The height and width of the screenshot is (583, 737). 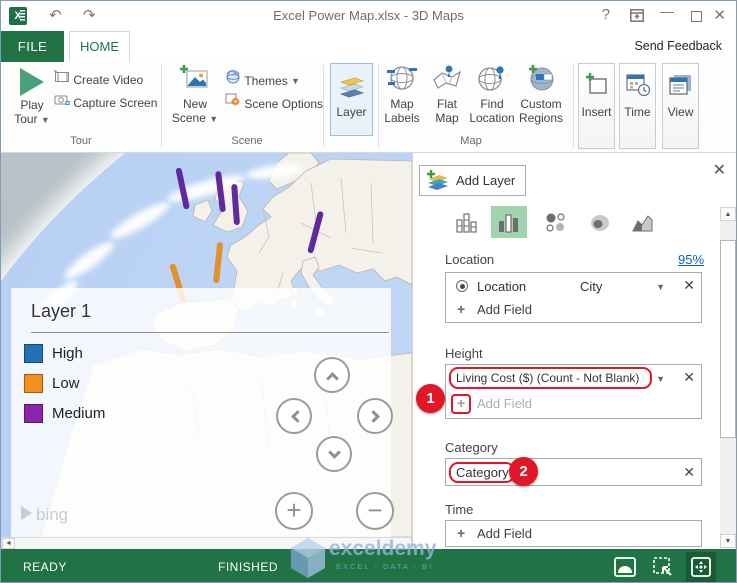 I want to click on tab-file: FILE, so click(x=32, y=46).